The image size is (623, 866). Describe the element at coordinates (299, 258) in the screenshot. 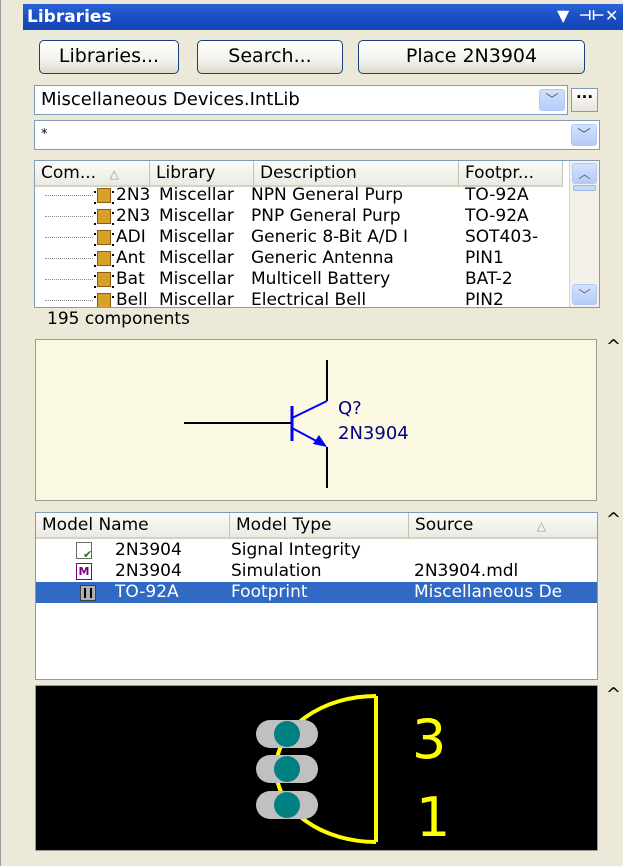

I see `list-item: Ant Miscellar Generic Antenna PIN1` at that location.